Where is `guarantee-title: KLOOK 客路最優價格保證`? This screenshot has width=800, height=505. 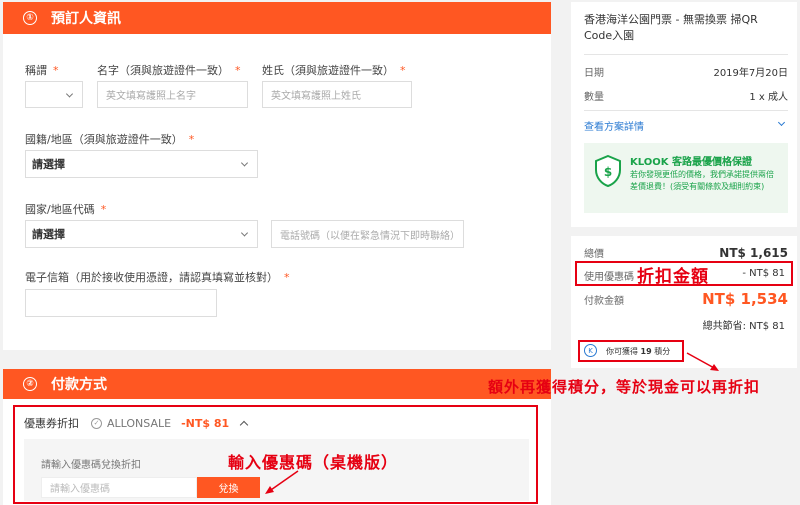 guarantee-title: KLOOK 客路最優價格保證 is located at coordinates (691, 162).